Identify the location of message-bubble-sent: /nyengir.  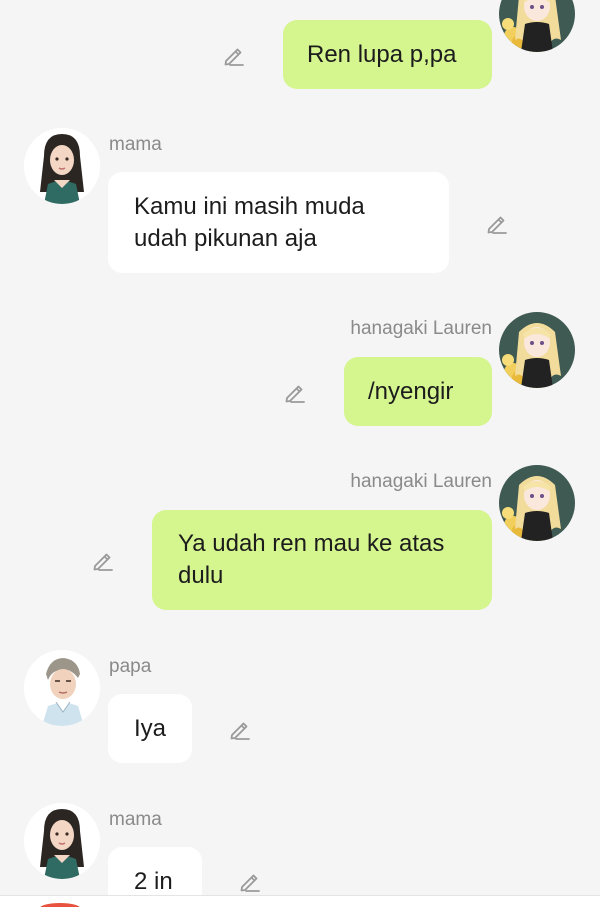
(418, 391).